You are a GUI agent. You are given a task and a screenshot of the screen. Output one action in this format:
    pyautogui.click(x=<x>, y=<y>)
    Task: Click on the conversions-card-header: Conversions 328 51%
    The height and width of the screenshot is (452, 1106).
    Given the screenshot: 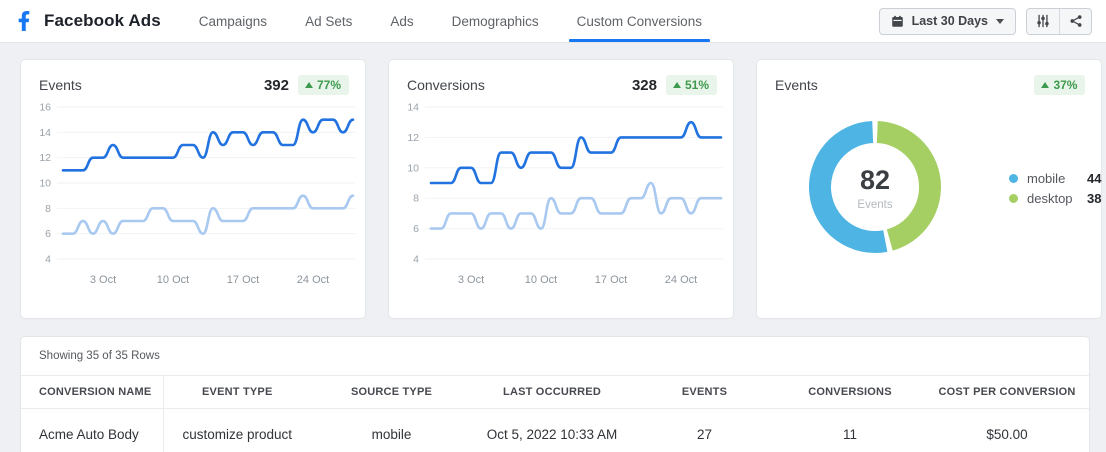 What is the action you would take?
    pyautogui.click(x=561, y=77)
    